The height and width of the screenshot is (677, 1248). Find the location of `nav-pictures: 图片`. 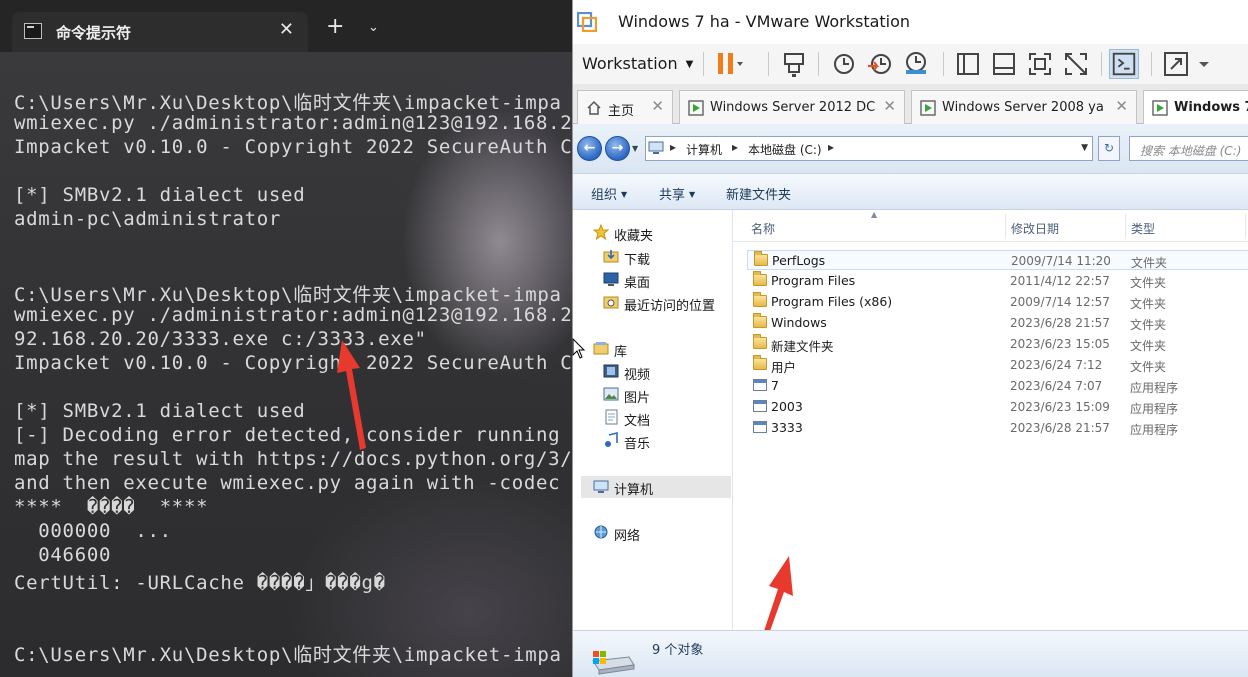

nav-pictures: 图片 is located at coordinates (637, 396).